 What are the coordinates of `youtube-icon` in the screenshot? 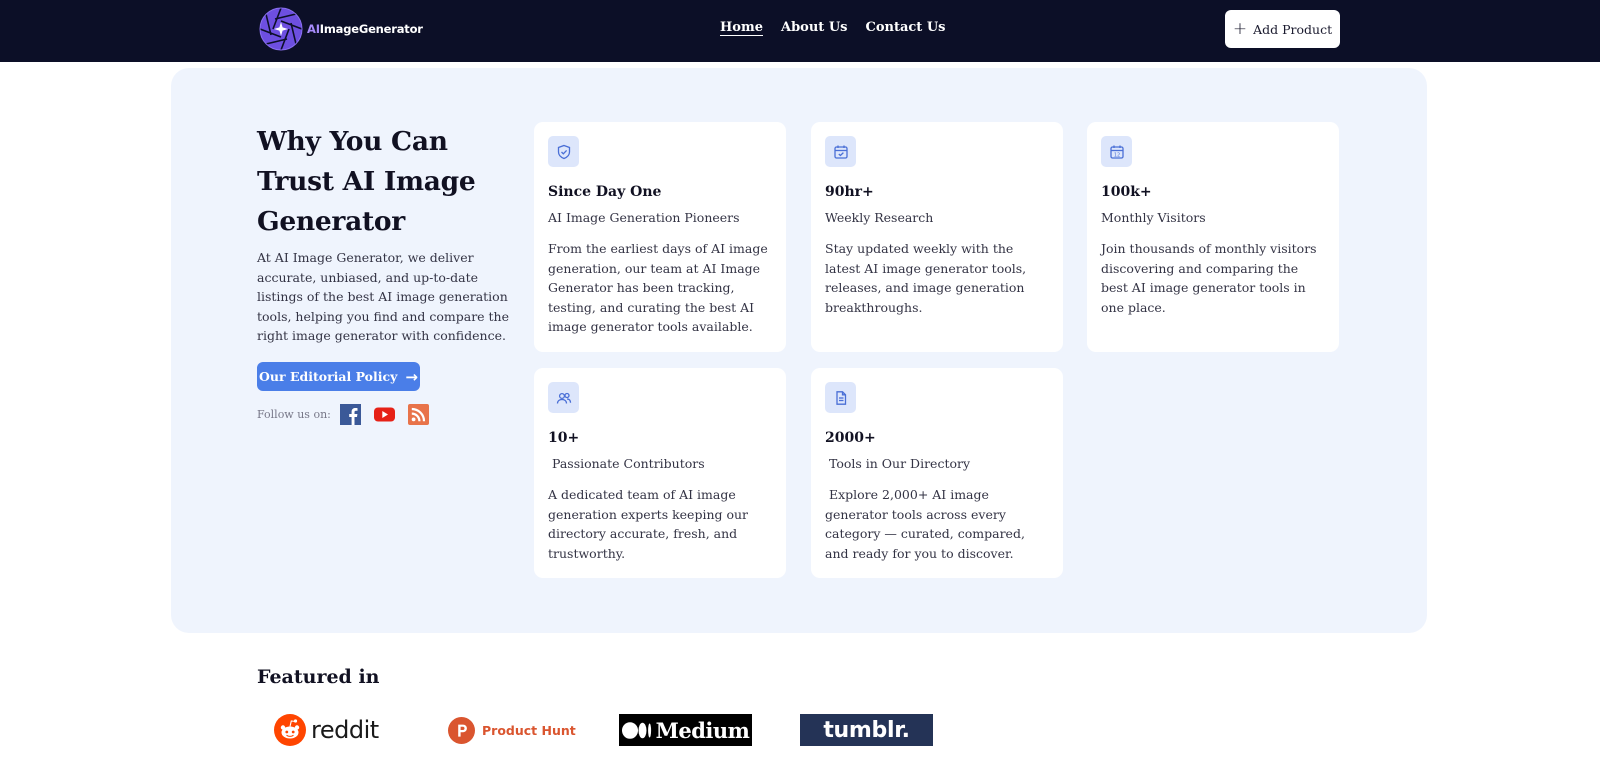 It's located at (384, 414).